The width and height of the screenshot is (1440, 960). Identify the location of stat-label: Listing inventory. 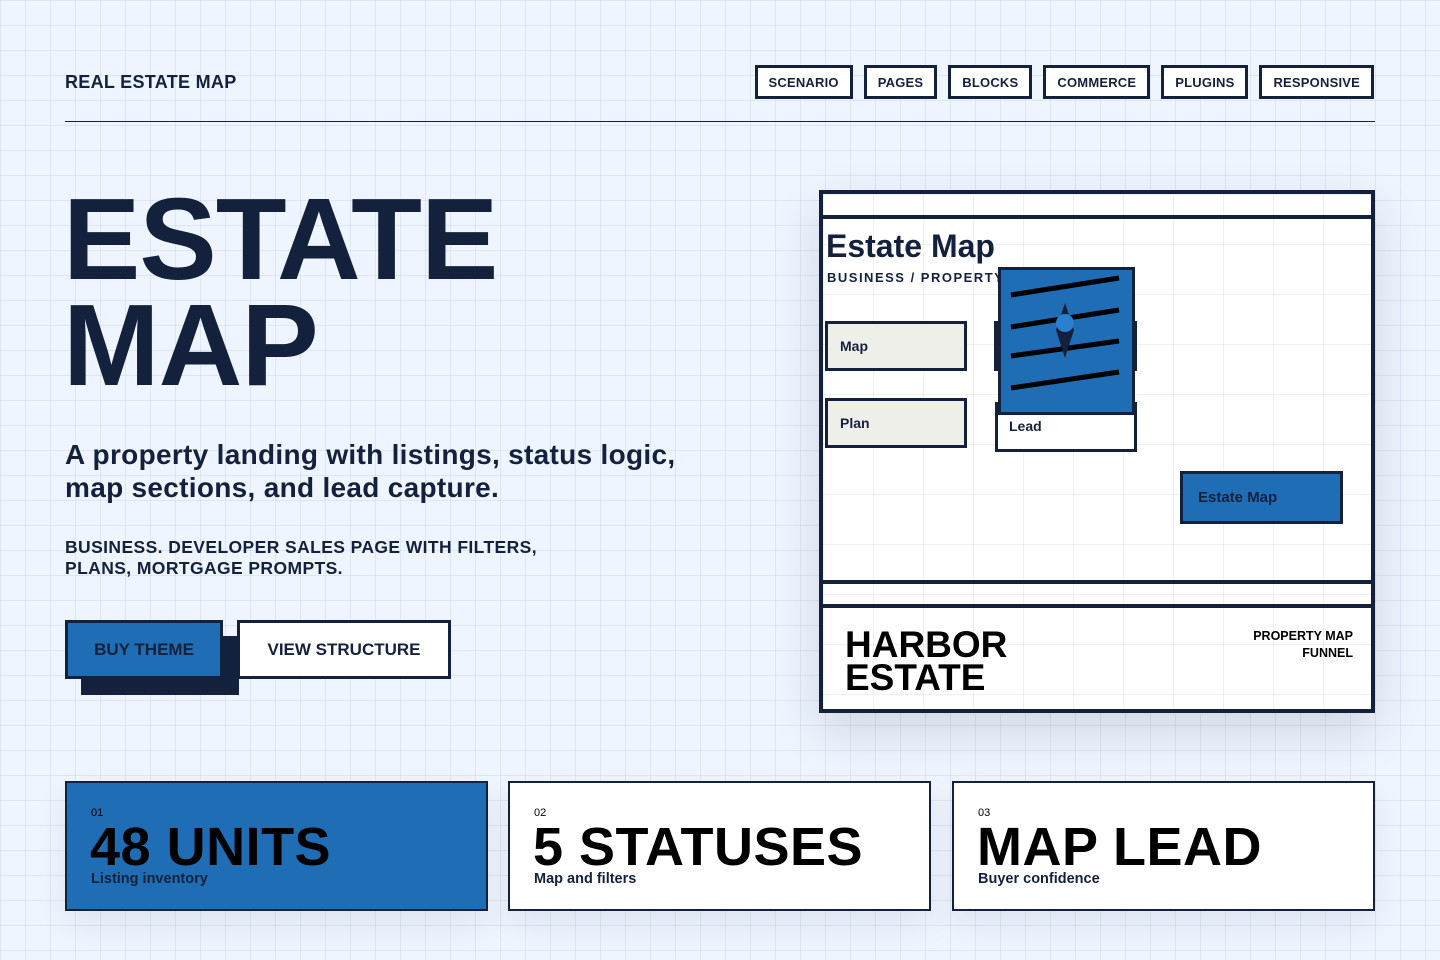
(149, 879).